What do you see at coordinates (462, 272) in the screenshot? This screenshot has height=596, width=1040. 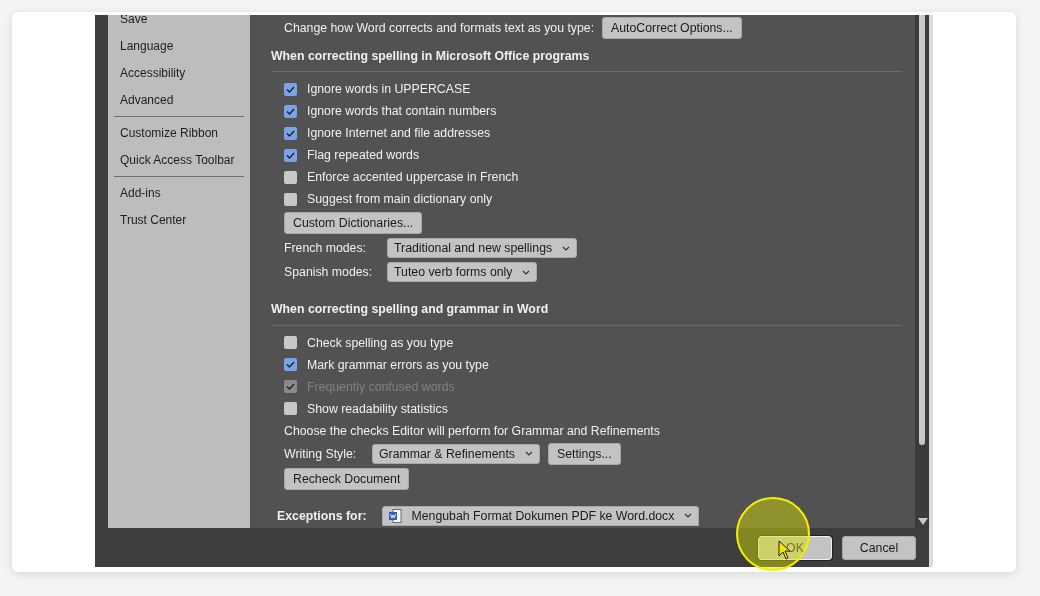 I see `dropdown: Tuteo verb forms only` at bounding box center [462, 272].